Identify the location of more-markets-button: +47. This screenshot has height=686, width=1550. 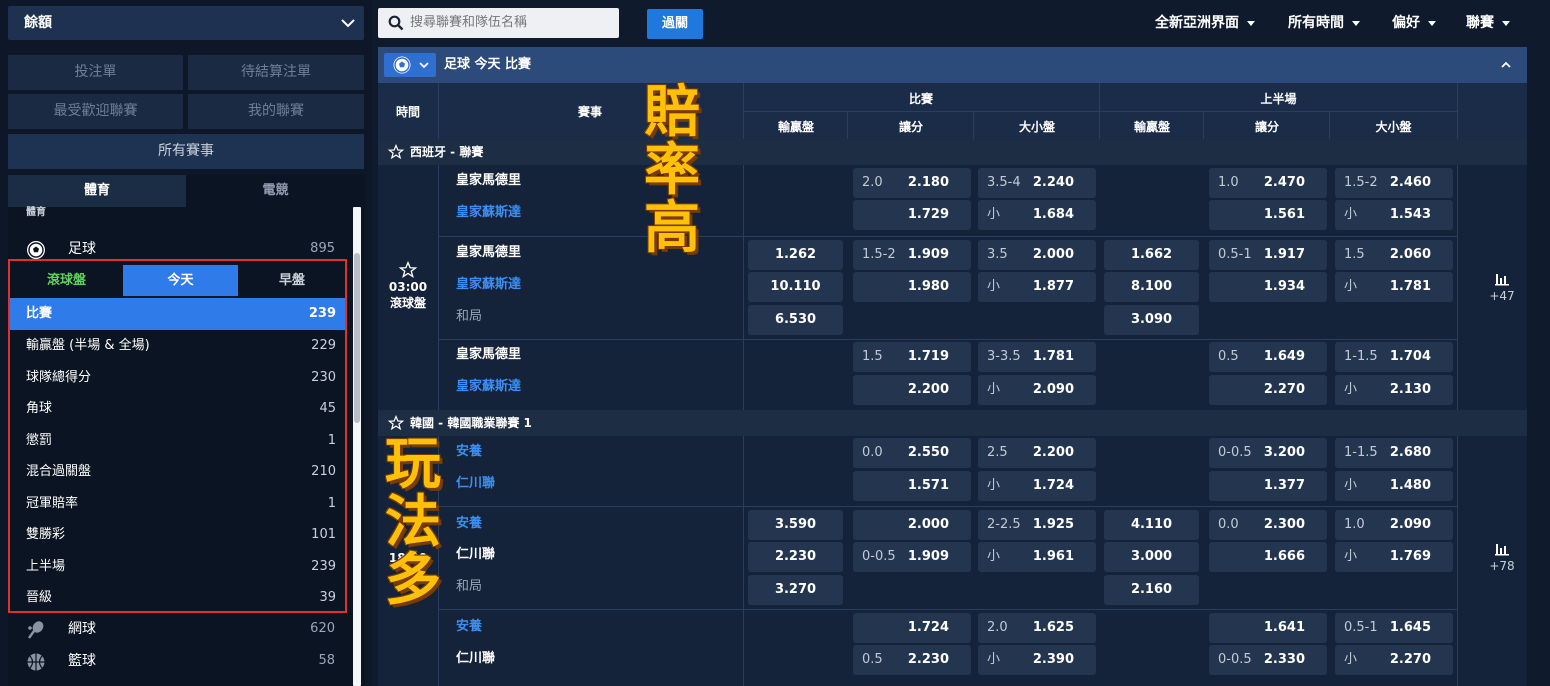
(1502, 287).